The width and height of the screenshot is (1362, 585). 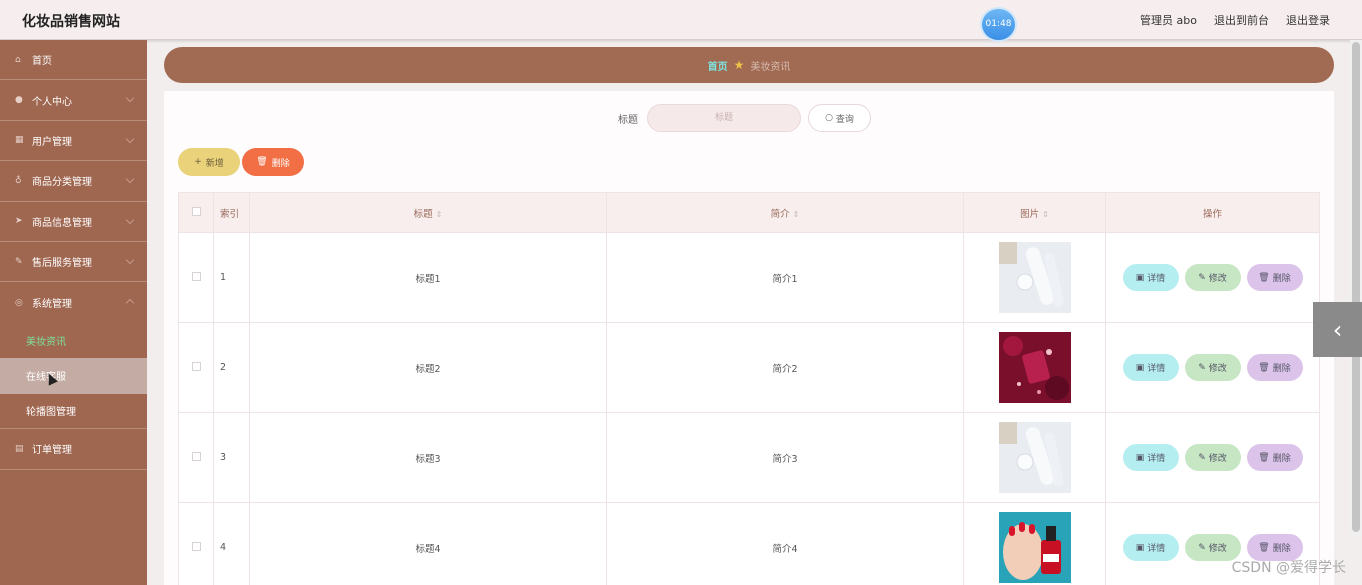 What do you see at coordinates (785, 367) in the screenshot?
I see `row-intro: 简介2` at bounding box center [785, 367].